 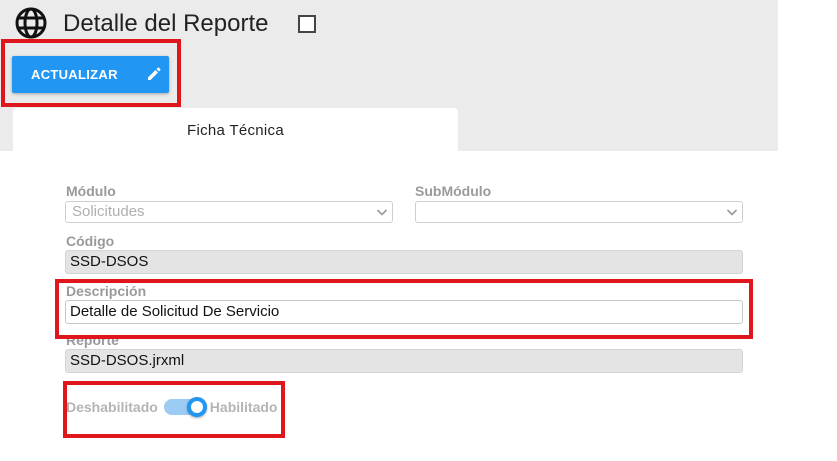 I want to click on reporte-field: SSD-DSOS.jrxml, so click(x=404, y=361).